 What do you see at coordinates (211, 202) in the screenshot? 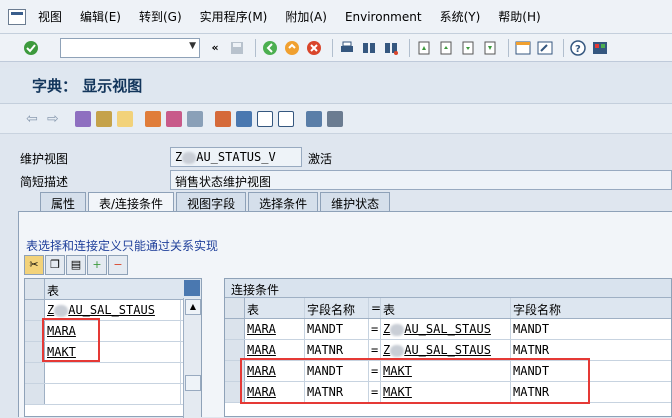
I see `tab-view-fields: 视图字段` at bounding box center [211, 202].